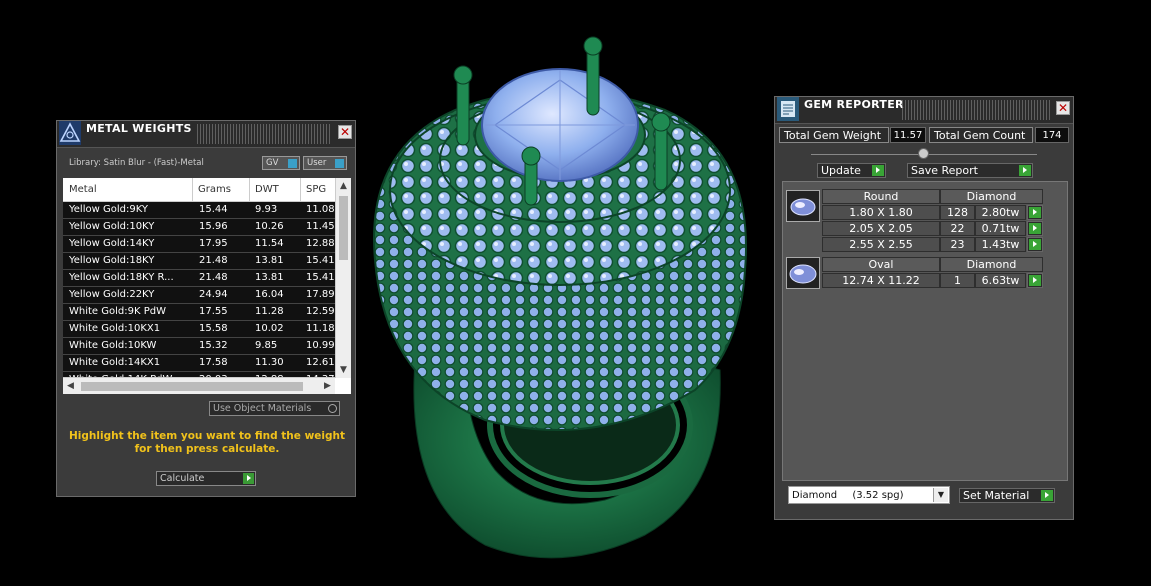 This screenshot has width=1151, height=586. Describe the element at coordinates (981, 135) in the screenshot. I see `total-gem-count-label: Total Gem Count` at that location.